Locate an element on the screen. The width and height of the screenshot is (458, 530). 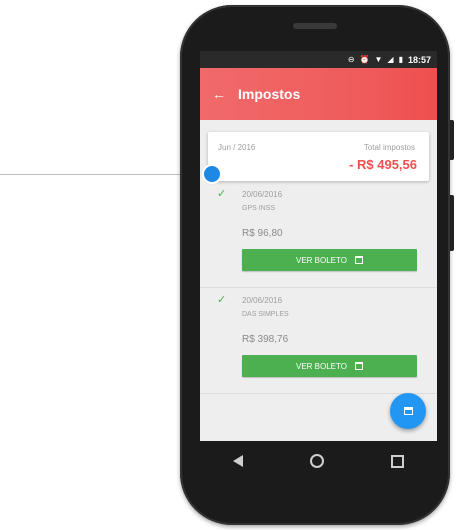
summary-card: Jun / 2016 Total impostos - R$ 495,56 is located at coordinates (318, 156).